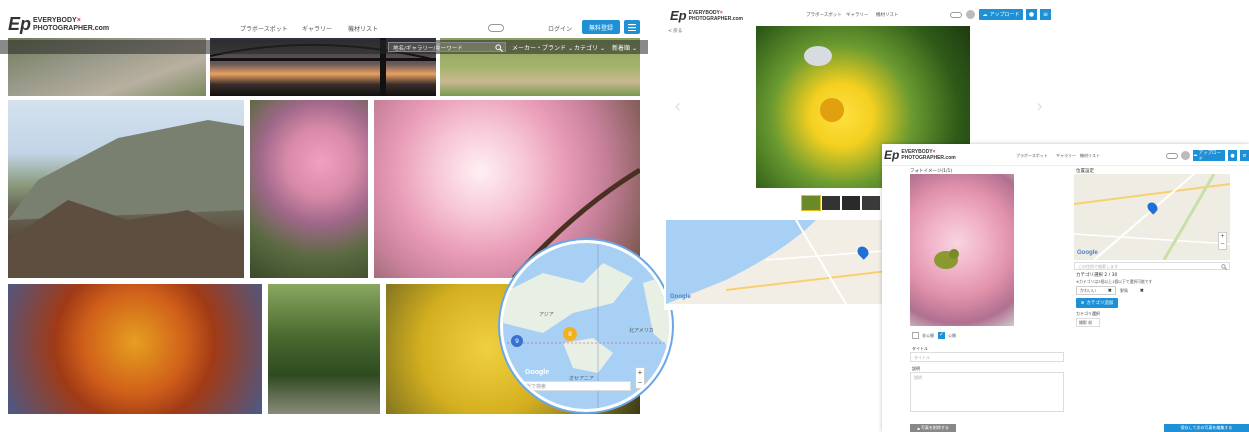 The height and width of the screenshot is (432, 1249). What do you see at coordinates (517, 341) in the screenshot?
I see `map-cluster-marker-blue: 9` at bounding box center [517, 341].